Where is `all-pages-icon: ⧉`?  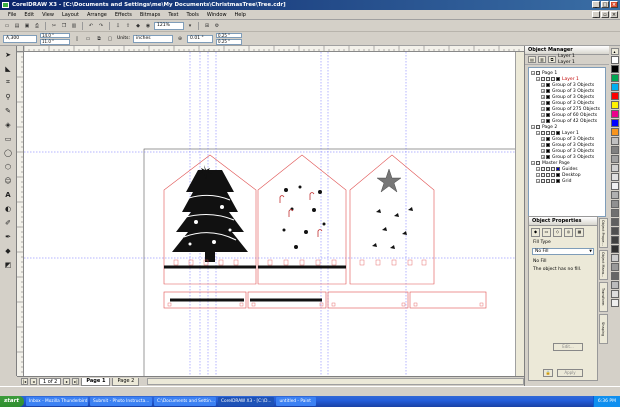 all-pages-icon: ⧉ is located at coordinates (99, 39).